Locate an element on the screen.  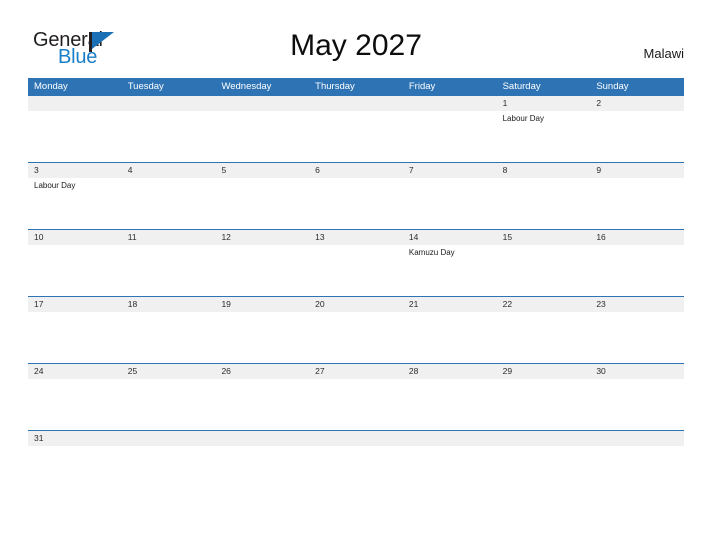
weekday-header-friday: Friday is located at coordinates (422, 86).